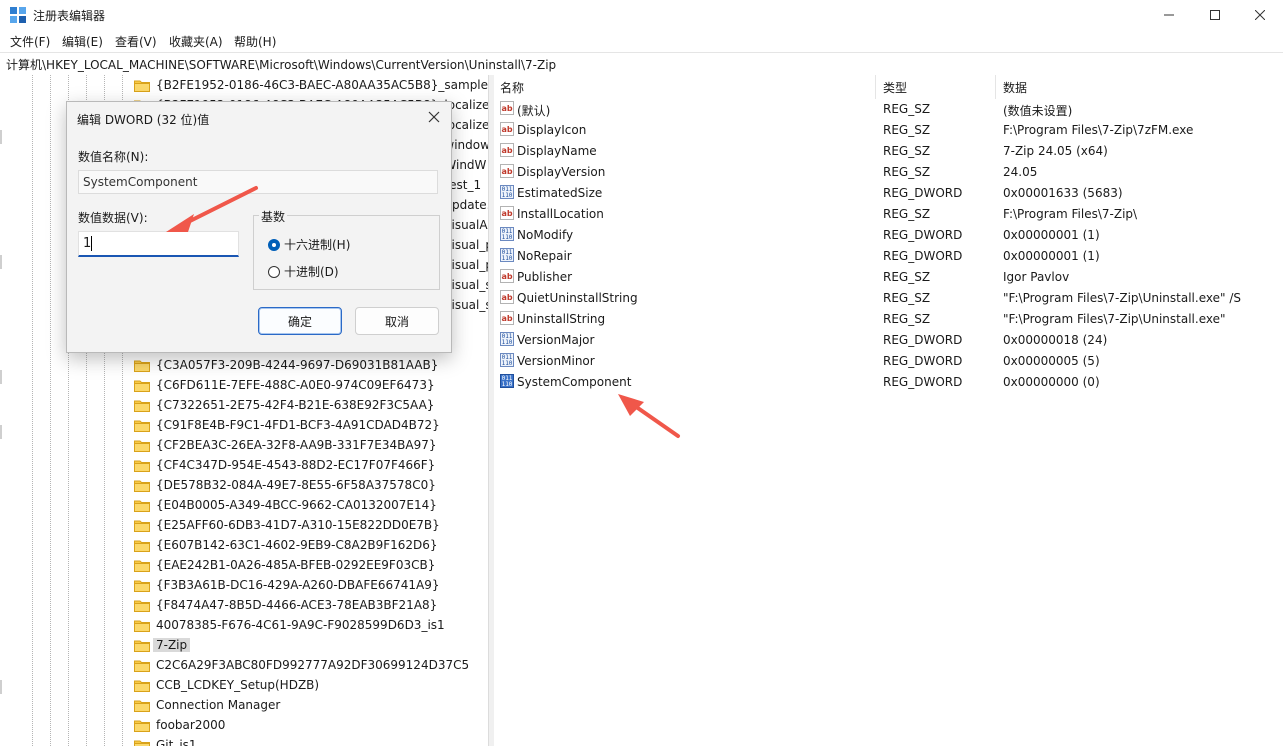 The image size is (1283, 746). I want to click on text-caret, so click(91, 243).